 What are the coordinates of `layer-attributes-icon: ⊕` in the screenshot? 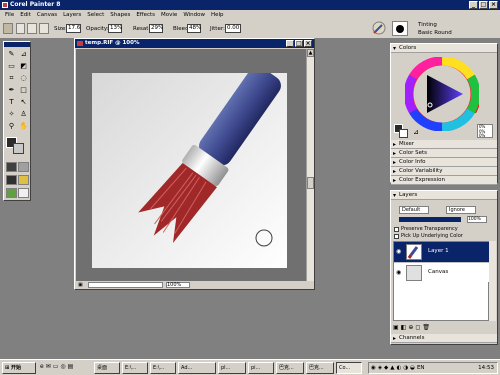 It's located at (410, 327).